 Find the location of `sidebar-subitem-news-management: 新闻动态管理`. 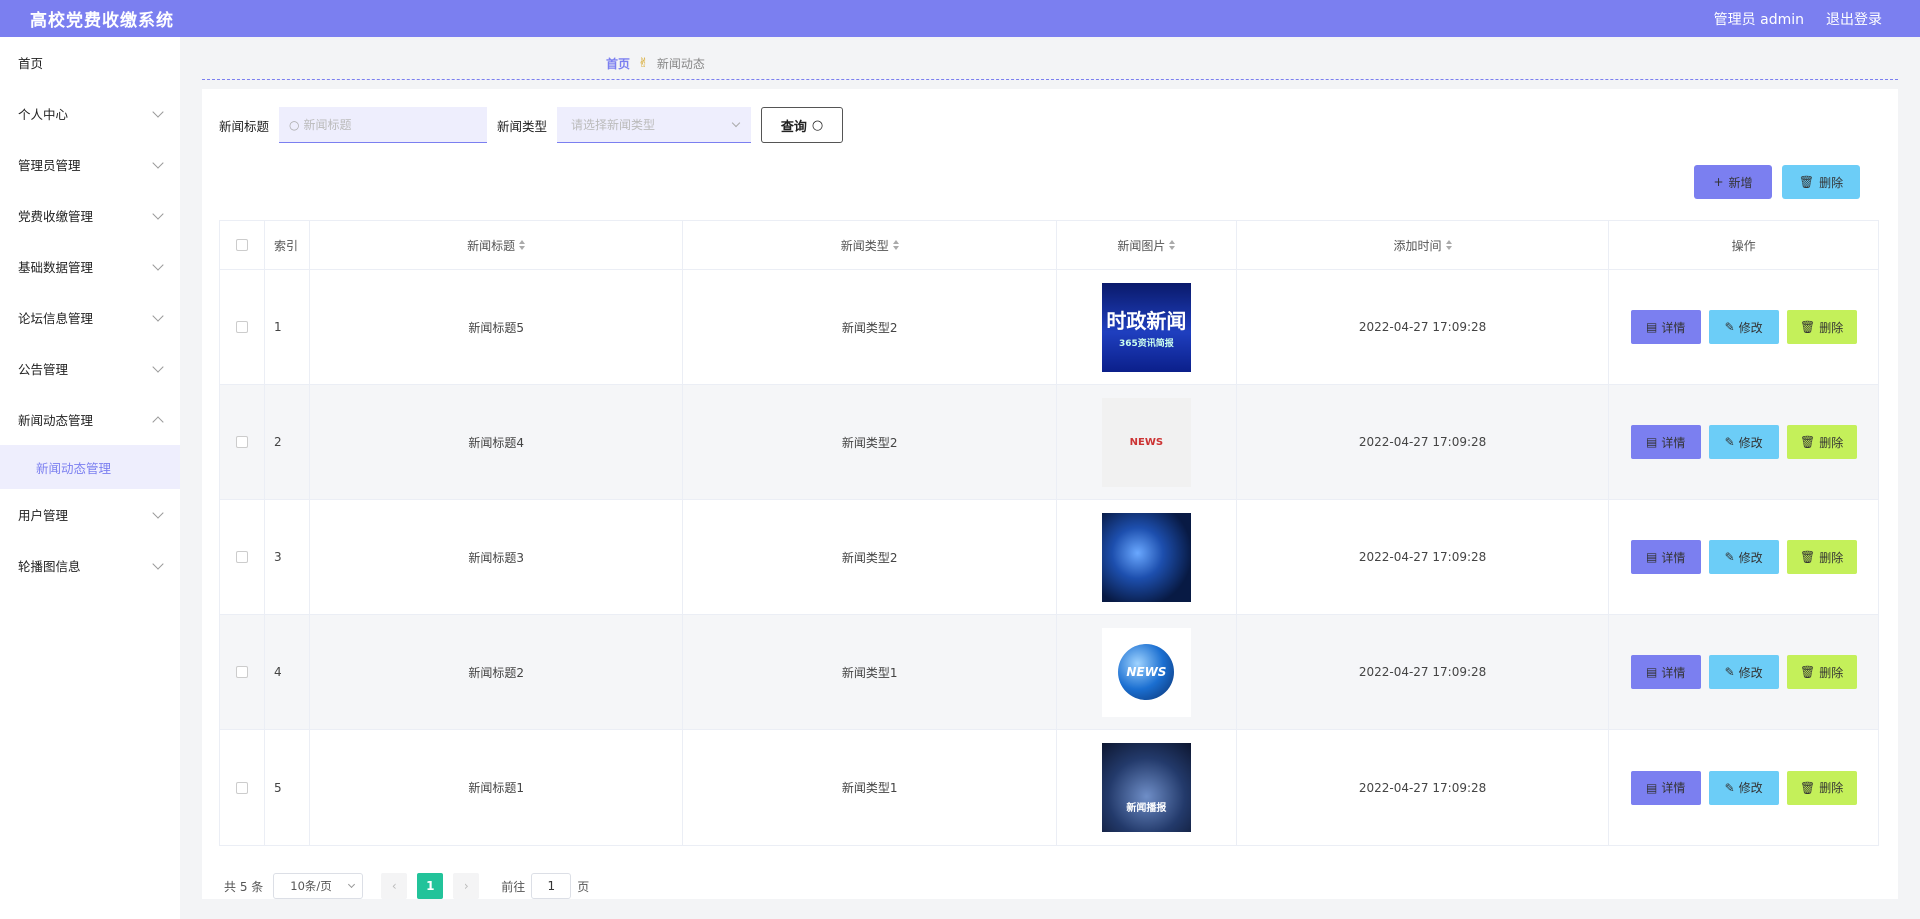

sidebar-subitem-news-management: 新闻动态管理 is located at coordinates (90, 467).